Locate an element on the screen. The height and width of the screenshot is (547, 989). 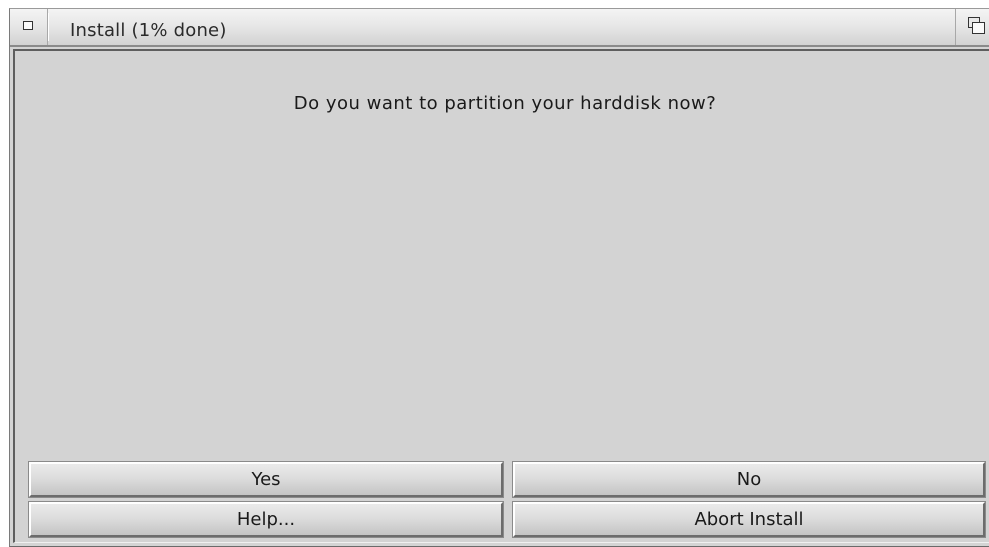
depth-arrange-icon is located at coordinates (972, 27).